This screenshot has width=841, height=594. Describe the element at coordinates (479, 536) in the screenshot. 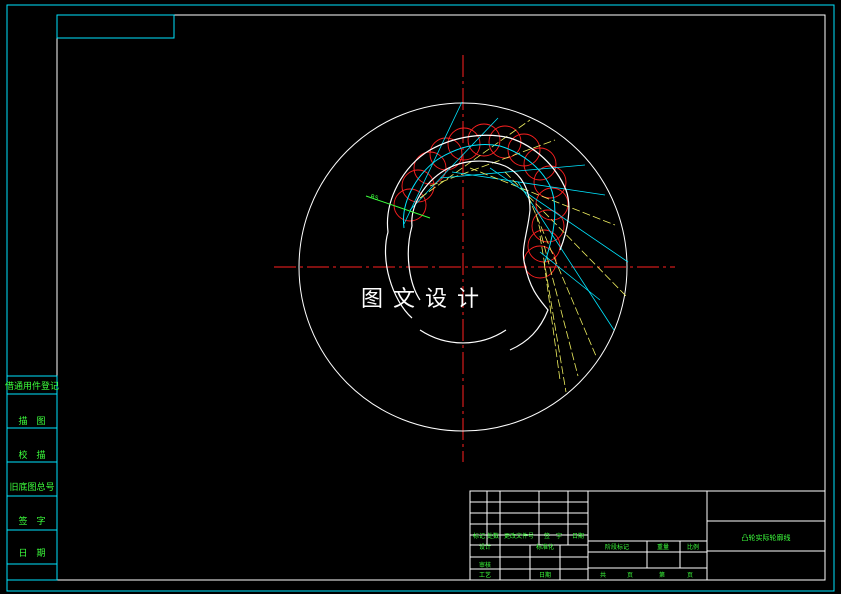

I see `revision-header: 标记` at that location.